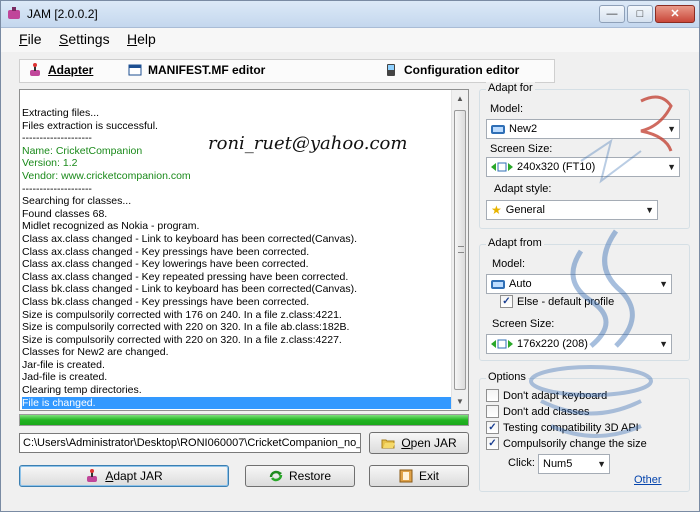 The image size is (700, 512). What do you see at coordinates (648, 480) in the screenshot?
I see `other-link: Other` at bounding box center [648, 480].